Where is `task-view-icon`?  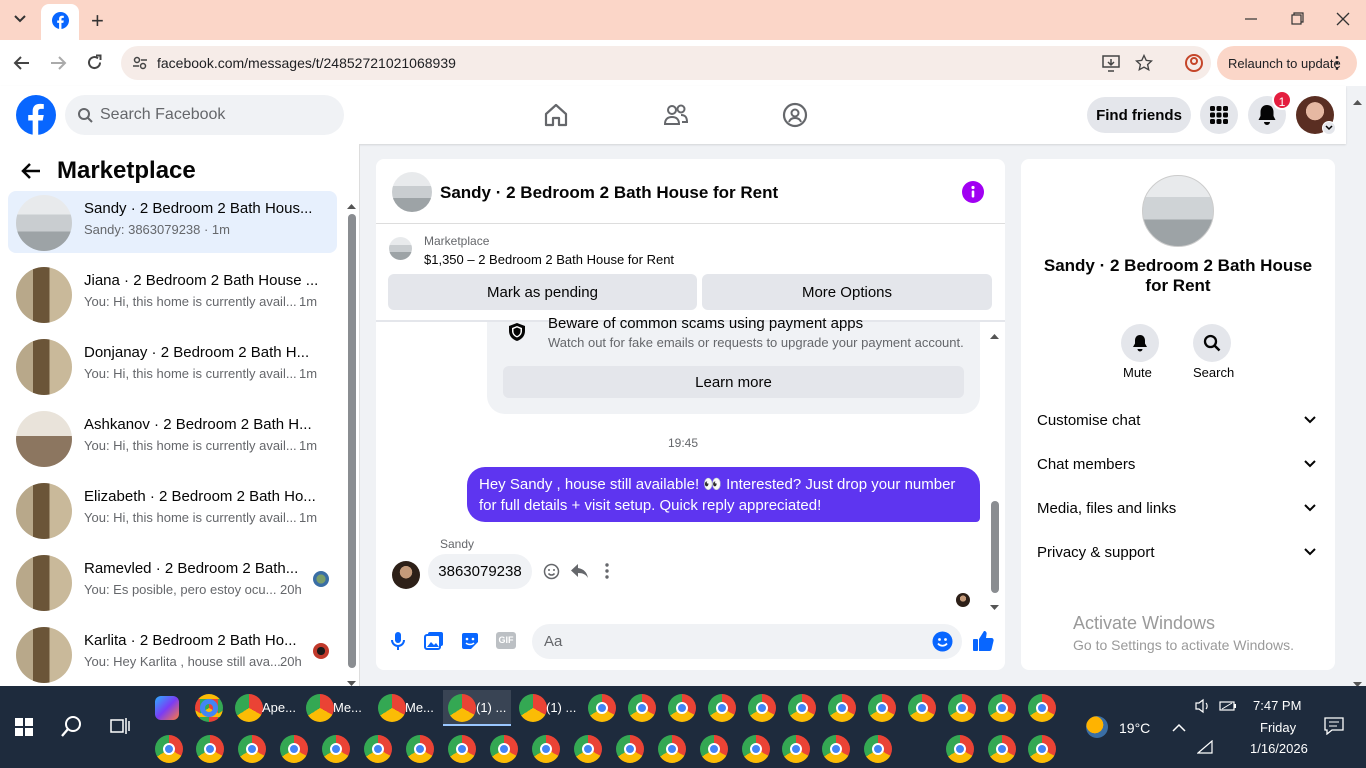
task-view-icon is located at coordinates (120, 728).